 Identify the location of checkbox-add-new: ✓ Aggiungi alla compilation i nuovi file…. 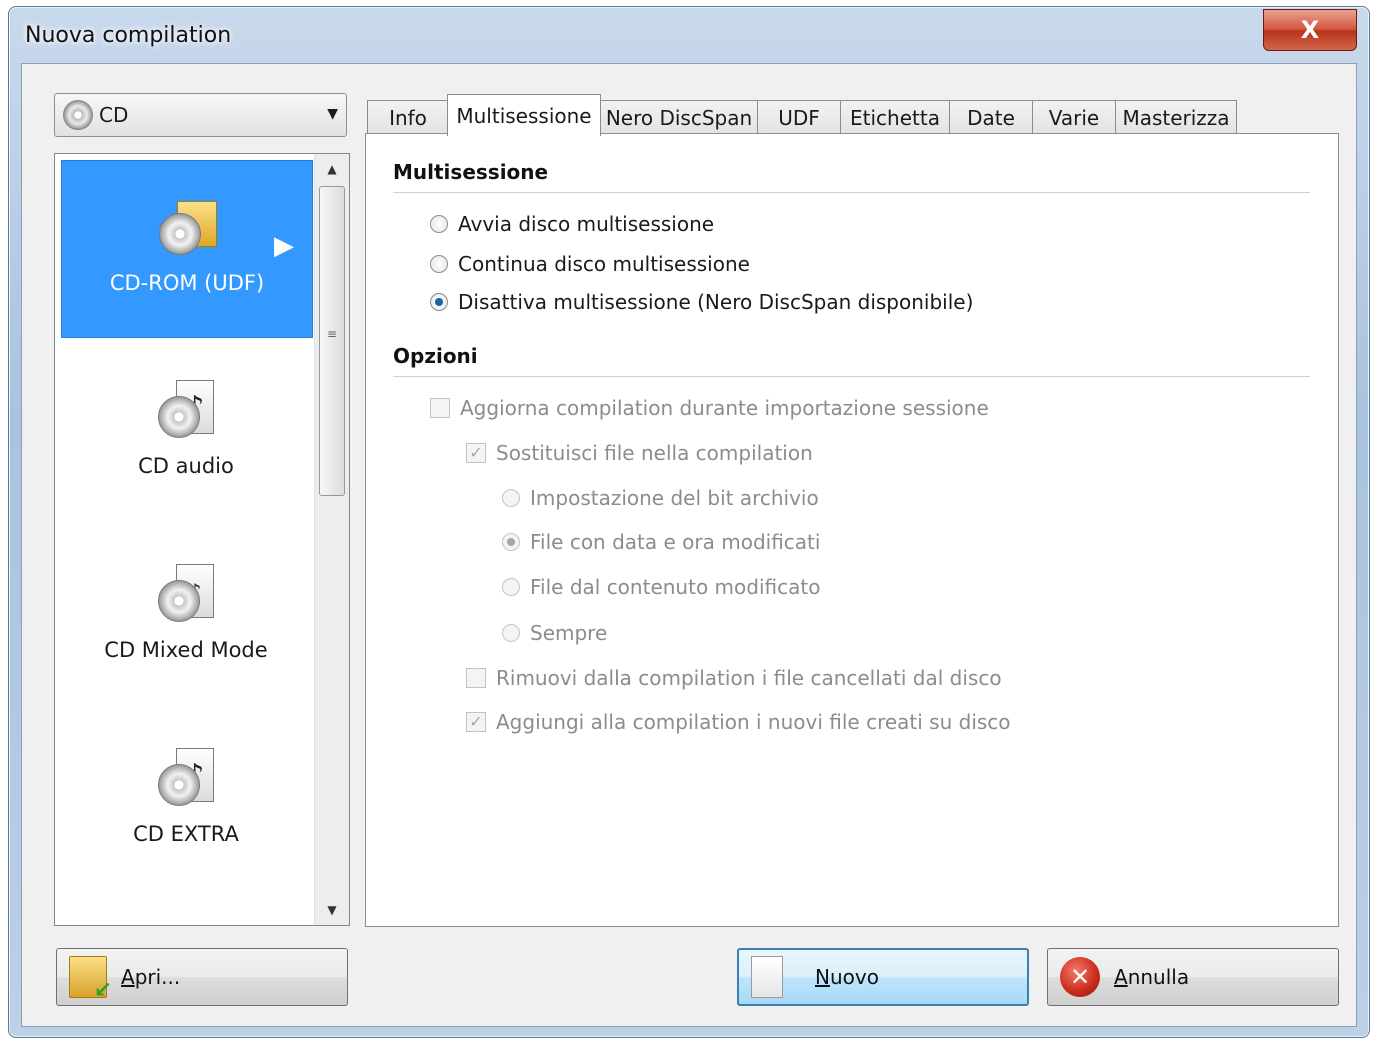
(738, 722).